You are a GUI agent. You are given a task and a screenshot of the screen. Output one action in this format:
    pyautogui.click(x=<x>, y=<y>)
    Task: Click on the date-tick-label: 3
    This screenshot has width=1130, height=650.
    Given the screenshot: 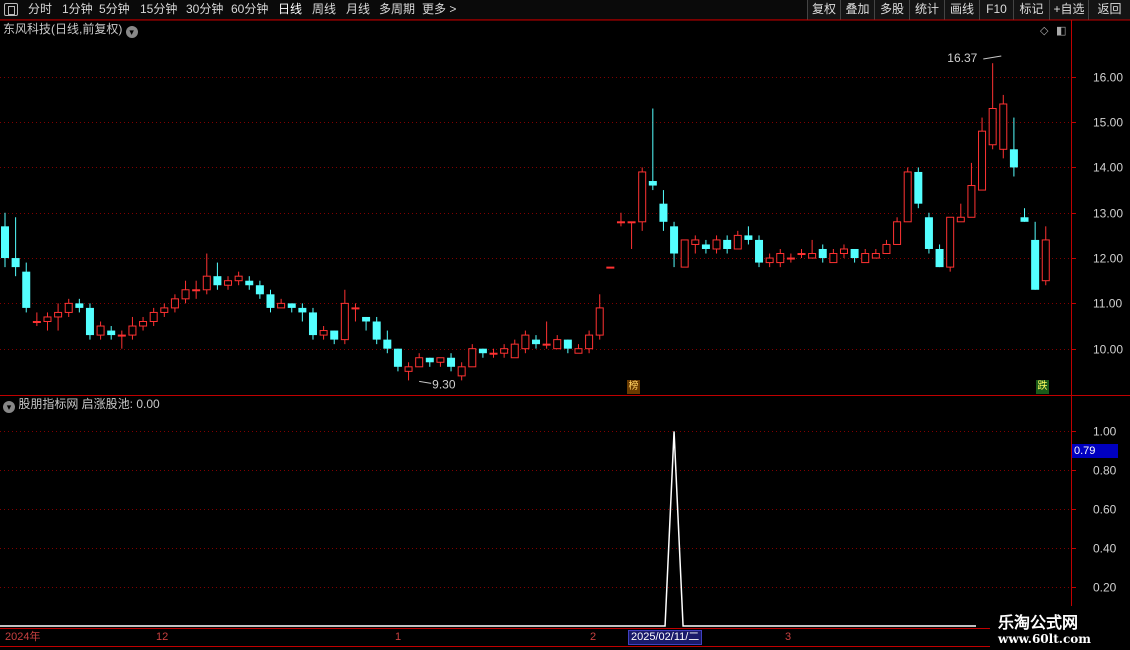 What is the action you would take?
    pyautogui.click(x=788, y=637)
    